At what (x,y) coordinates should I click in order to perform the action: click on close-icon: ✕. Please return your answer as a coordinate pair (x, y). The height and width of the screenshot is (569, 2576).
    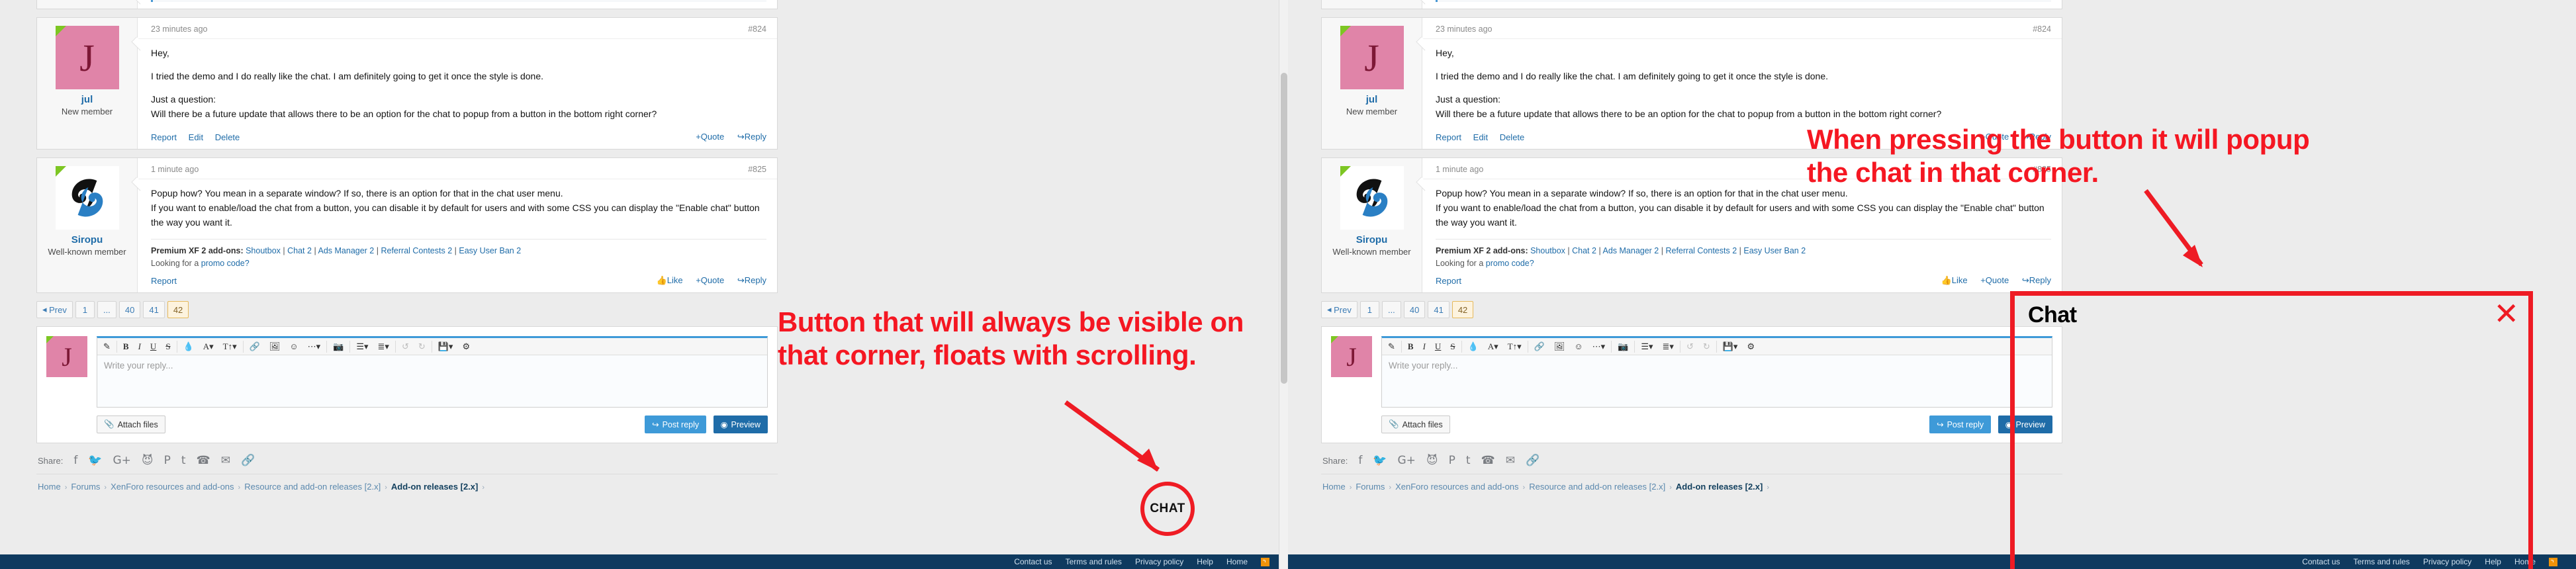
    Looking at the image, I should click on (2506, 314).